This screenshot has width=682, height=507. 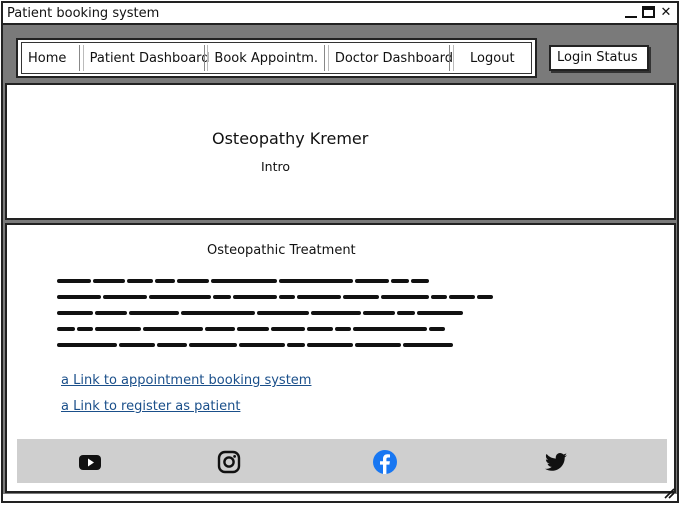 What do you see at coordinates (669, 493) in the screenshot?
I see `resize-handle-icon` at bounding box center [669, 493].